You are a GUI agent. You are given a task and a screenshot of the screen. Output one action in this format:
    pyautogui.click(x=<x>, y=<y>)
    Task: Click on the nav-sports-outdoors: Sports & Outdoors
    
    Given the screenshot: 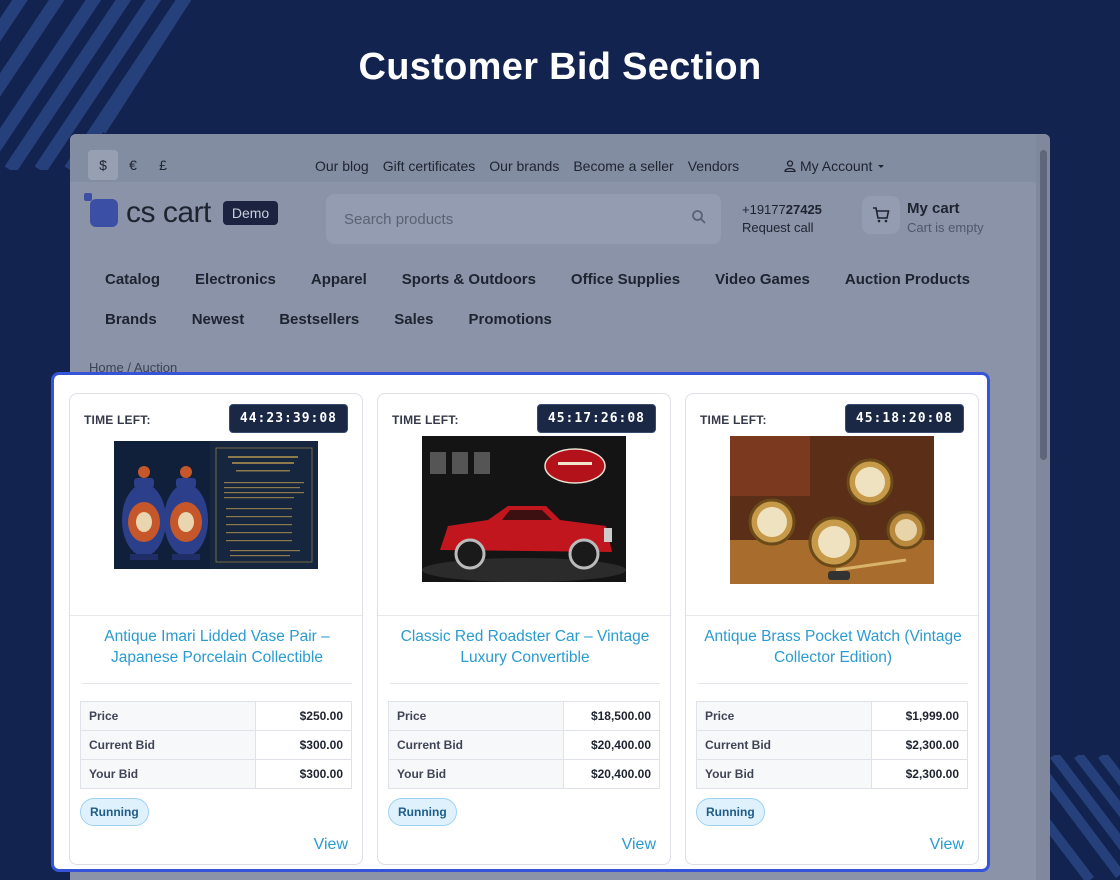 What is the action you would take?
    pyautogui.click(x=469, y=279)
    